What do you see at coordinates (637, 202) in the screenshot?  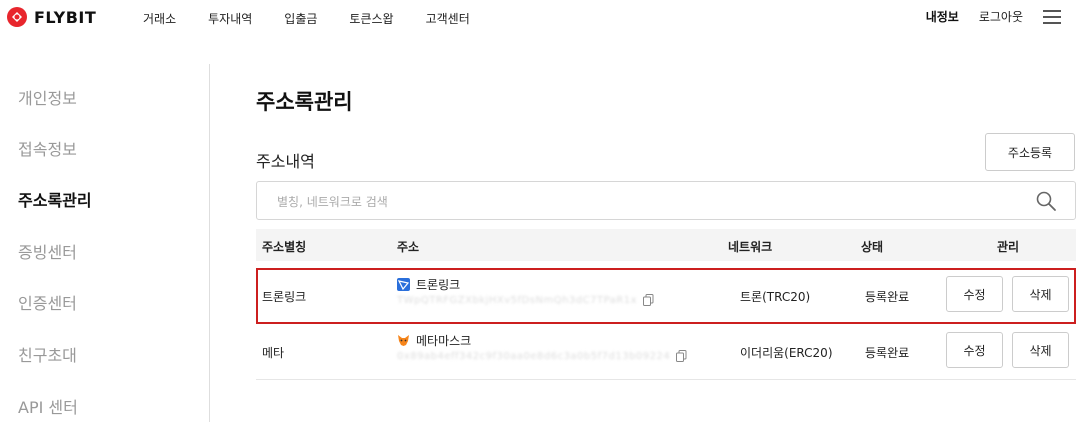 I see `search-input` at bounding box center [637, 202].